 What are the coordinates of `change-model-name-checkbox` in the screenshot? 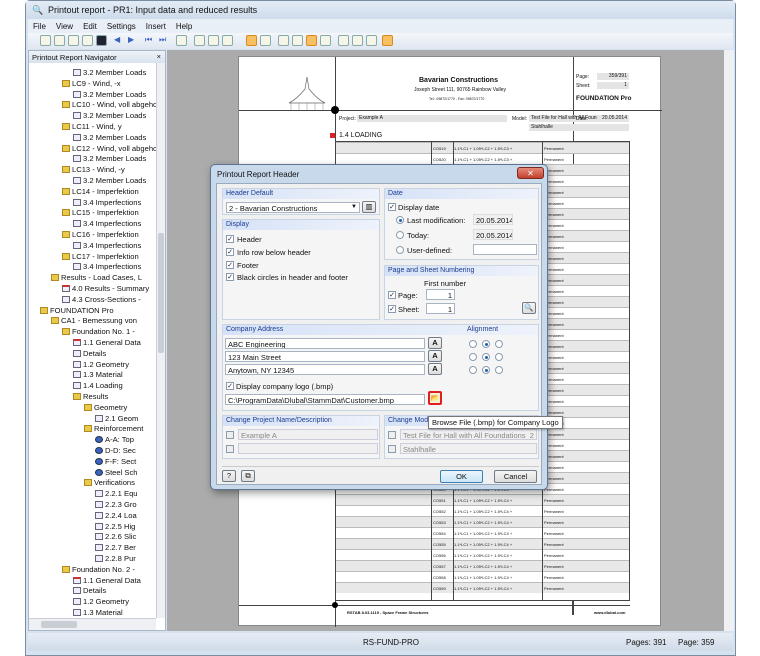 It's located at (392, 435).